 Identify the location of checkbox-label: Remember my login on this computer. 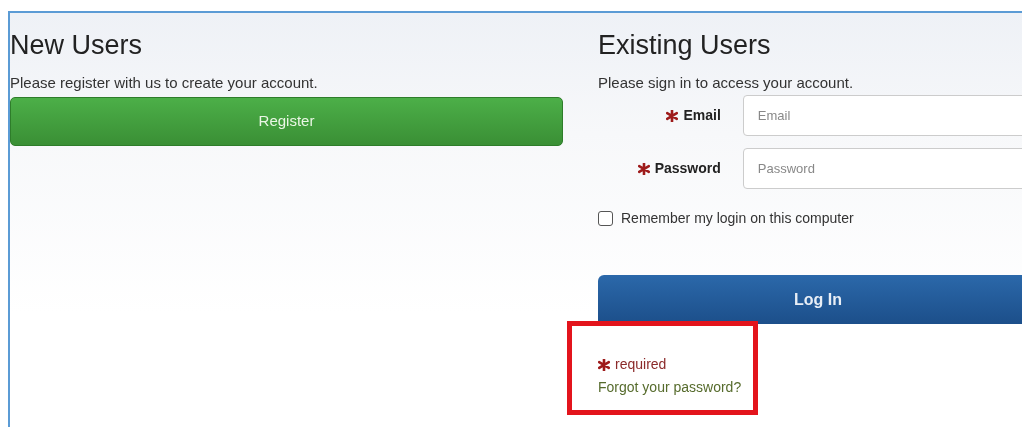
(737, 218).